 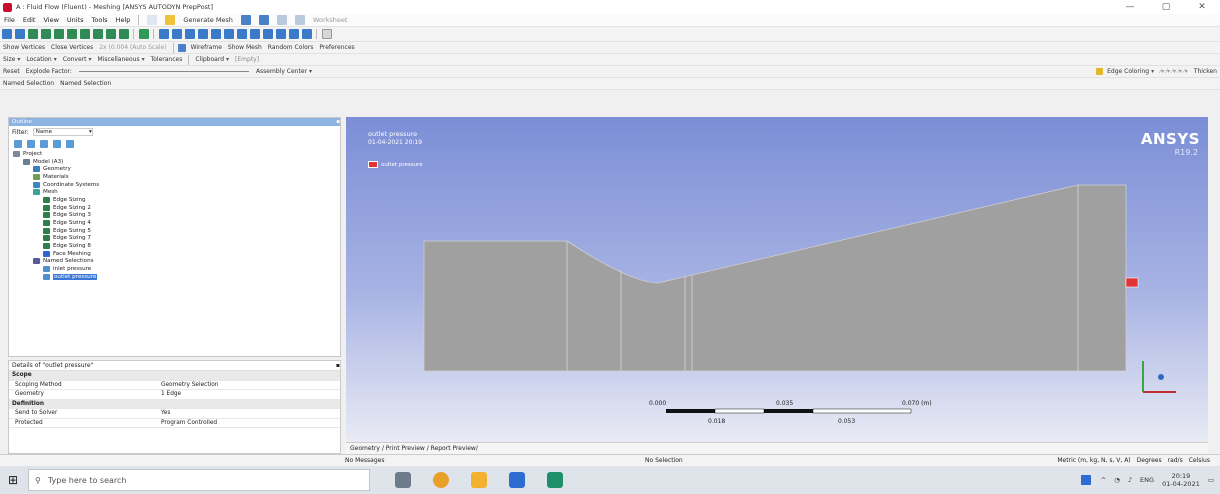 I want to click on select-body-icon, so click(x=71, y=34).